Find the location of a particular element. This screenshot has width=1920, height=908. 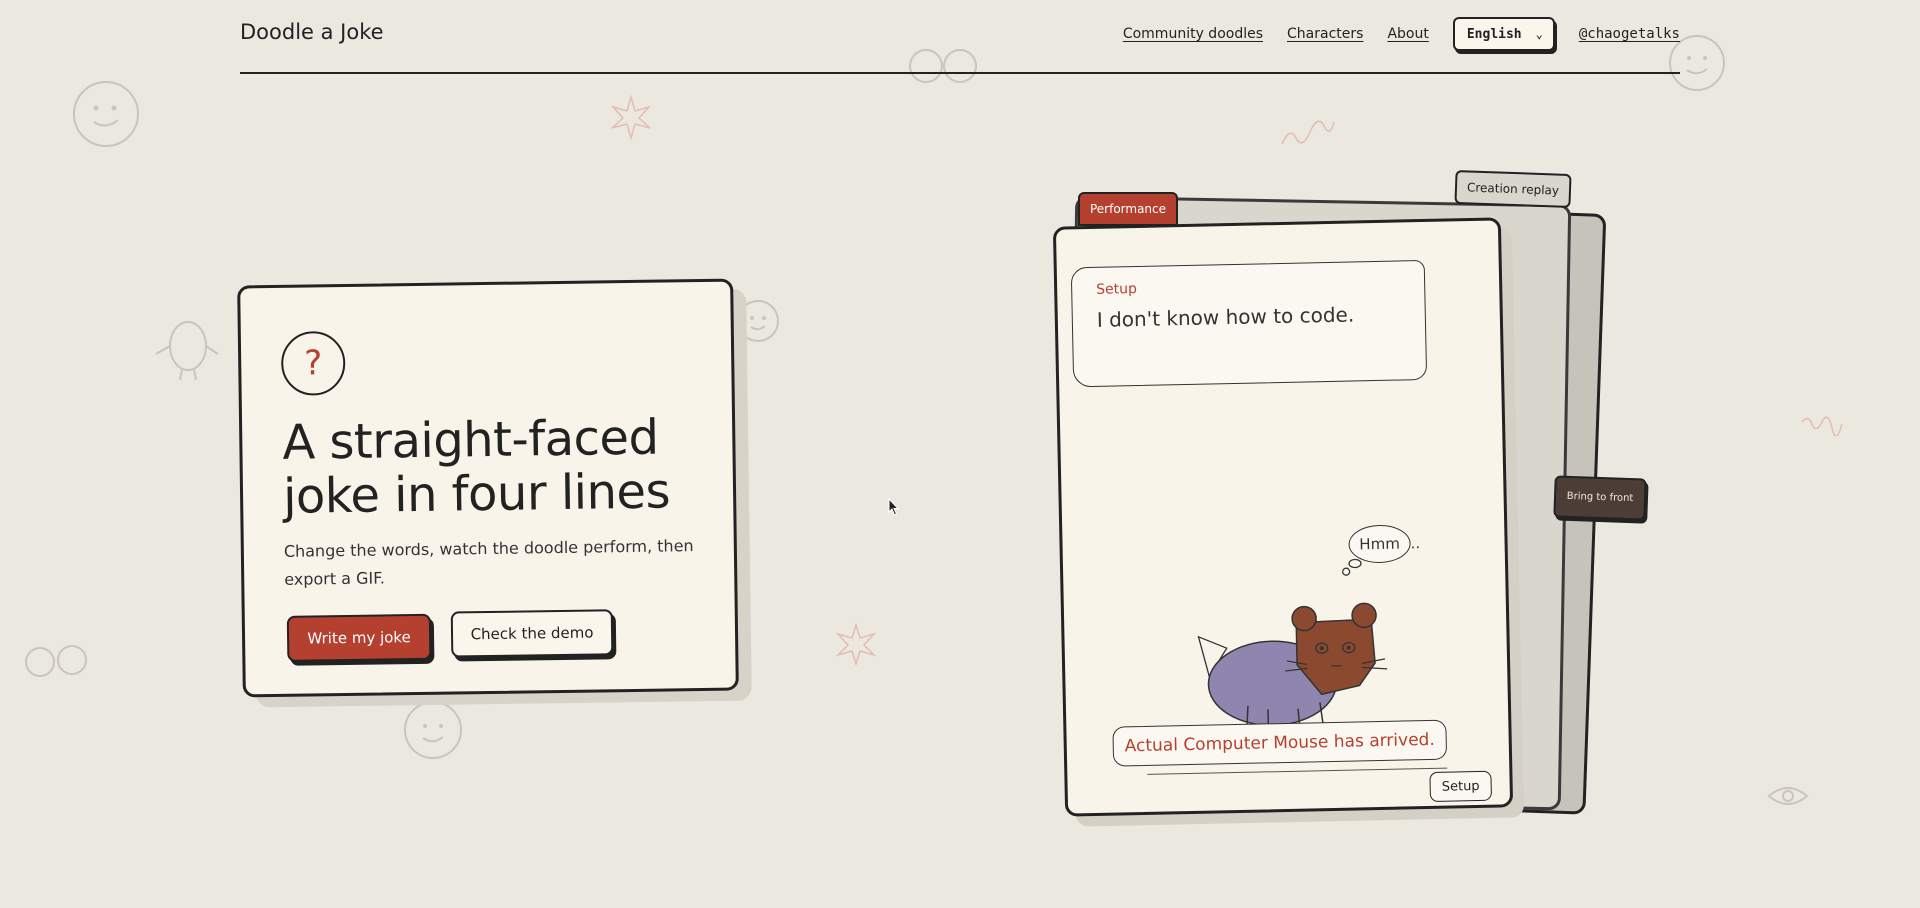

nav-characters: Characters is located at coordinates (1325, 34).